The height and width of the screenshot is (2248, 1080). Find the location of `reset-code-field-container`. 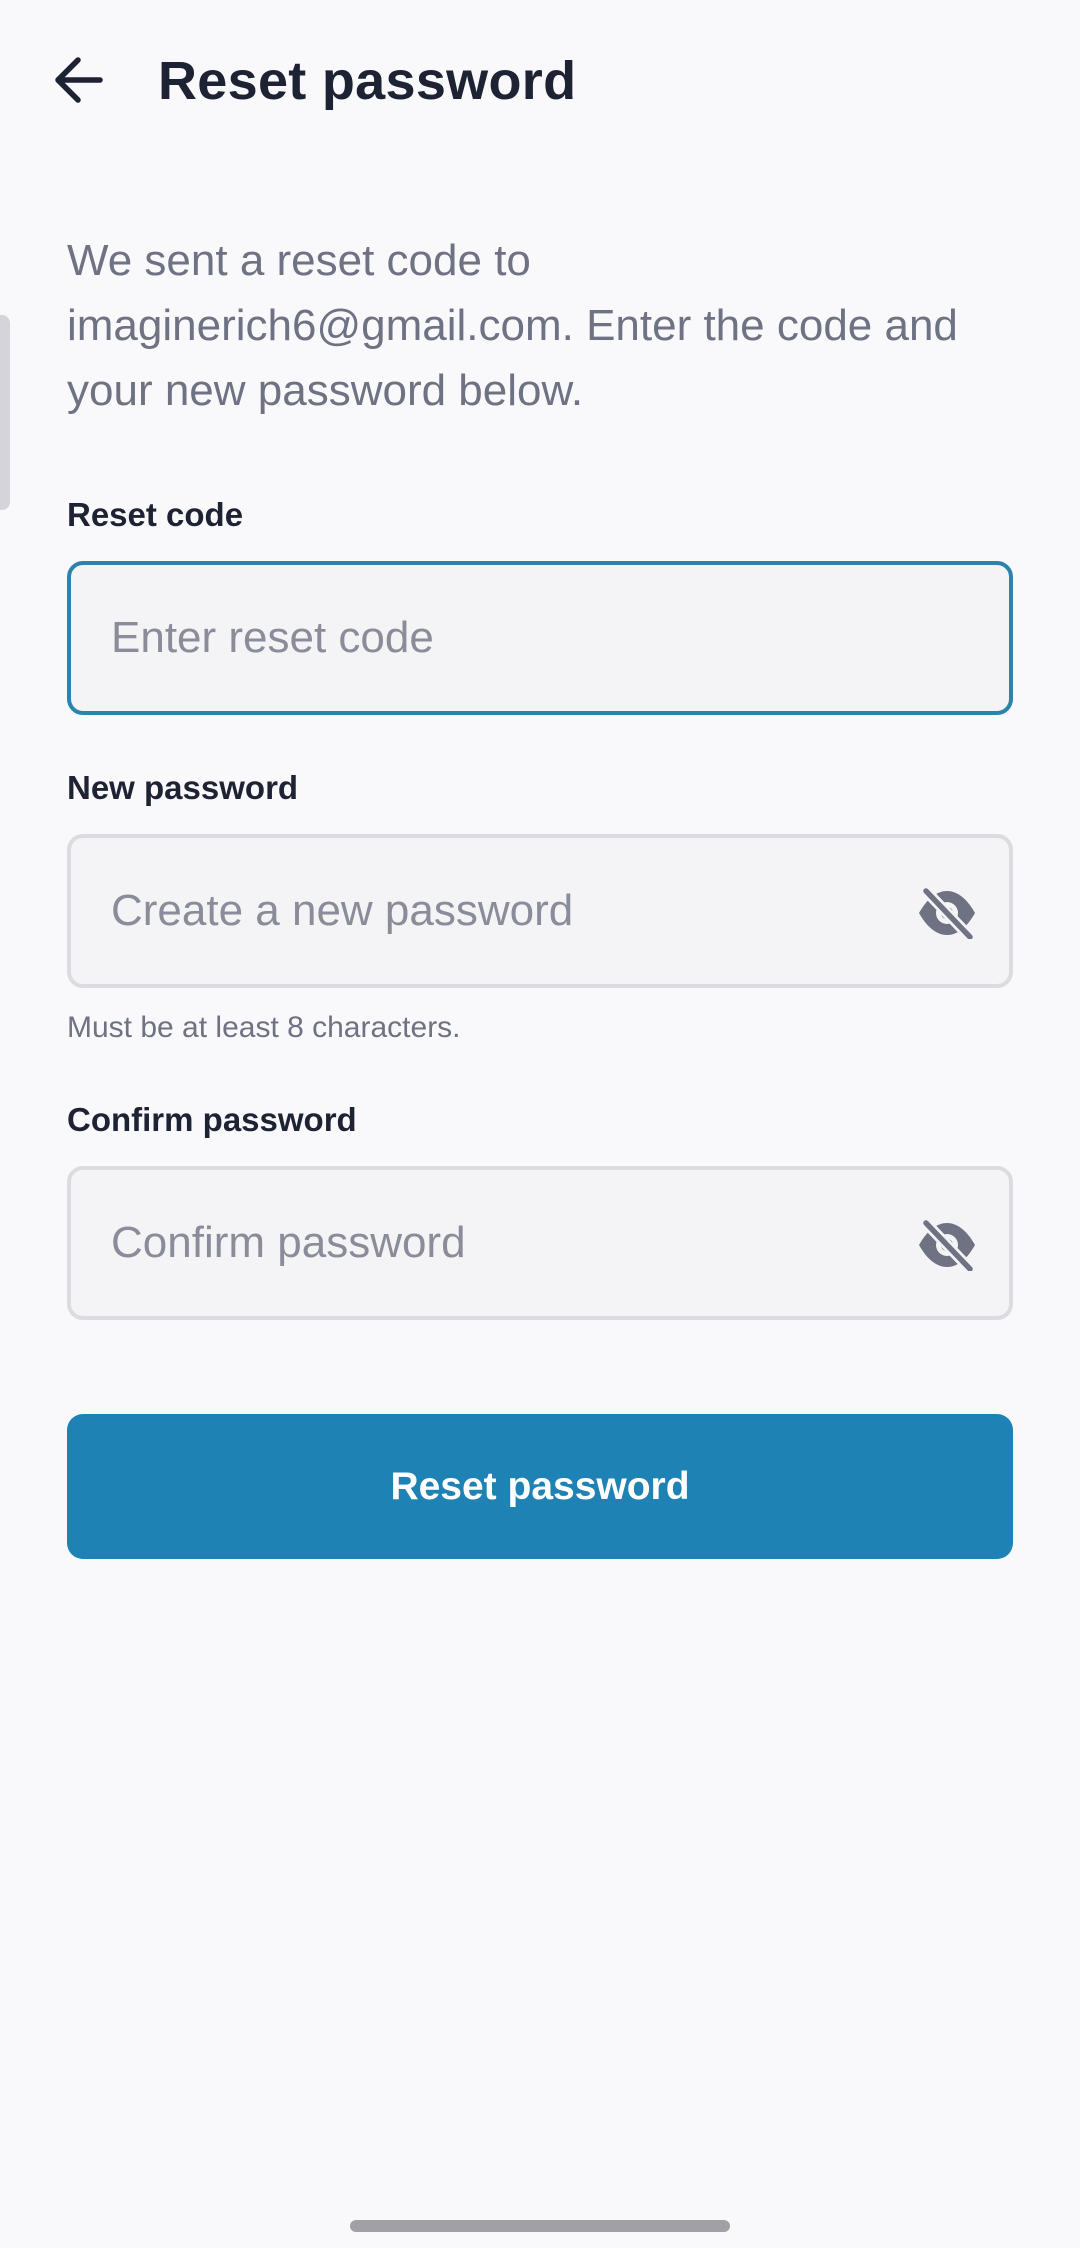

reset-code-field-container is located at coordinates (540, 638).